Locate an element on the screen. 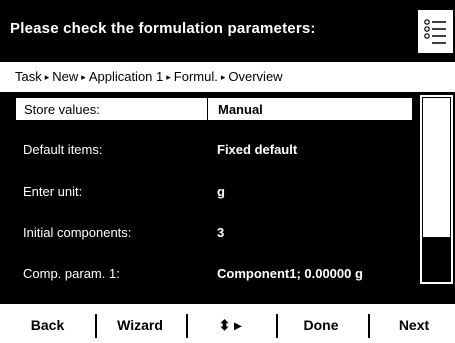 The width and height of the screenshot is (455, 343). updown-right-arrows-icon: ⬍ ▸ is located at coordinates (230, 325).